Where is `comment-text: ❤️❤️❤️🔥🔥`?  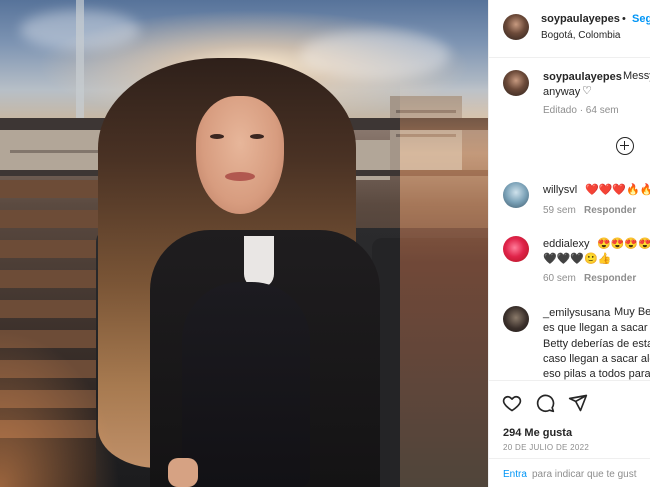
comment-text: ❤️❤️❤️🔥🔥 is located at coordinates (617, 190).